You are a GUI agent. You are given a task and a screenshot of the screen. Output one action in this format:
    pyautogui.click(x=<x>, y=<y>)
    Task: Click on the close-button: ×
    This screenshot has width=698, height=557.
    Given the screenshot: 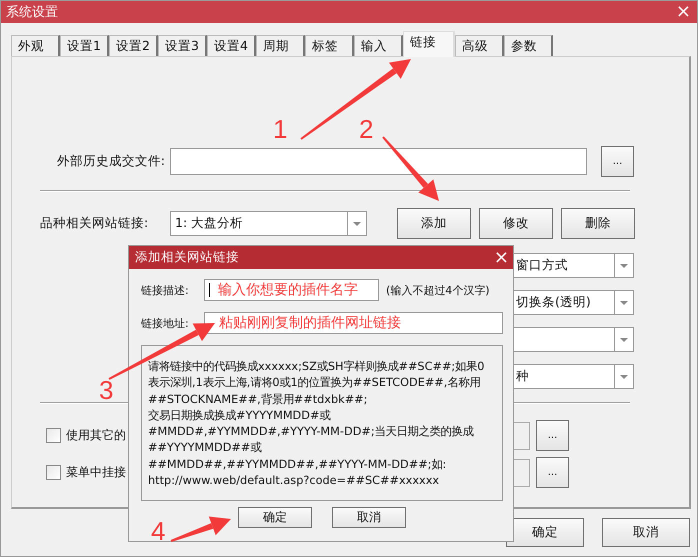 What is the action you would take?
    pyautogui.click(x=683, y=12)
    